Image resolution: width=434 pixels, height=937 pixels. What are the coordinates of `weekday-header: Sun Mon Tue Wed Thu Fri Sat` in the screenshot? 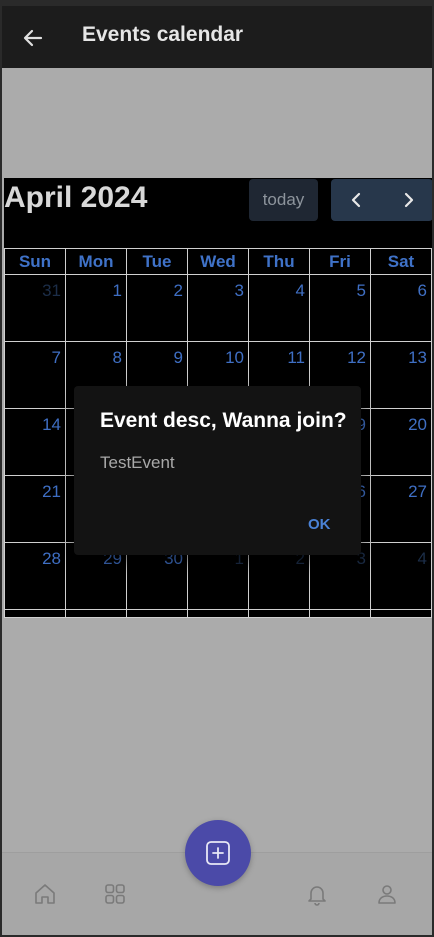 It's located at (218, 261).